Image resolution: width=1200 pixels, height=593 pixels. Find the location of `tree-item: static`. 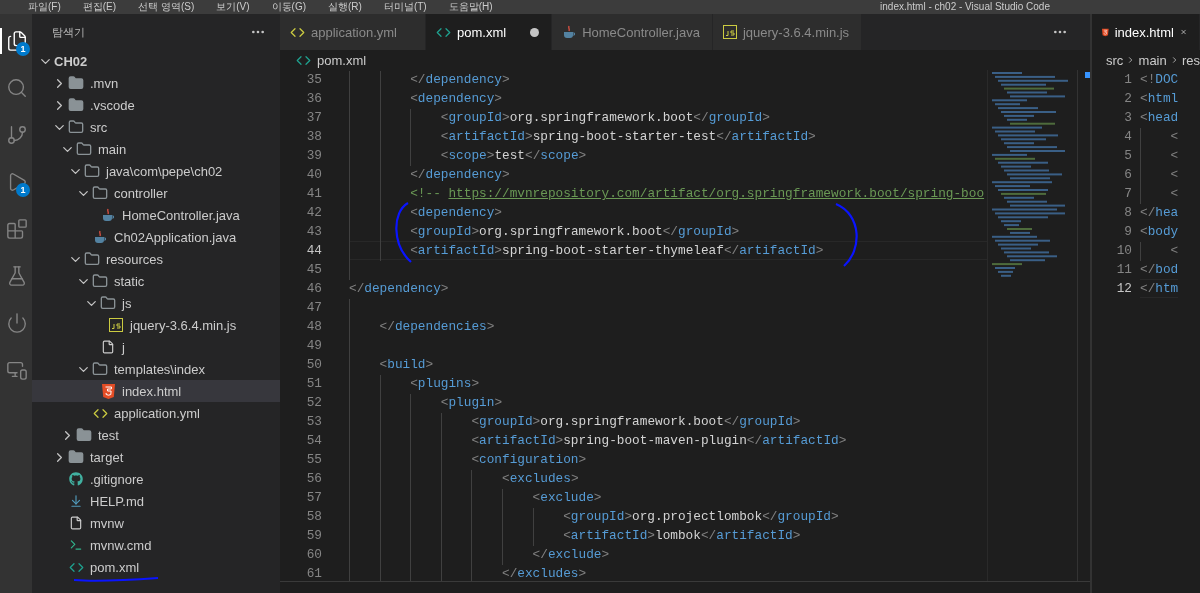

tree-item: static is located at coordinates (156, 281).